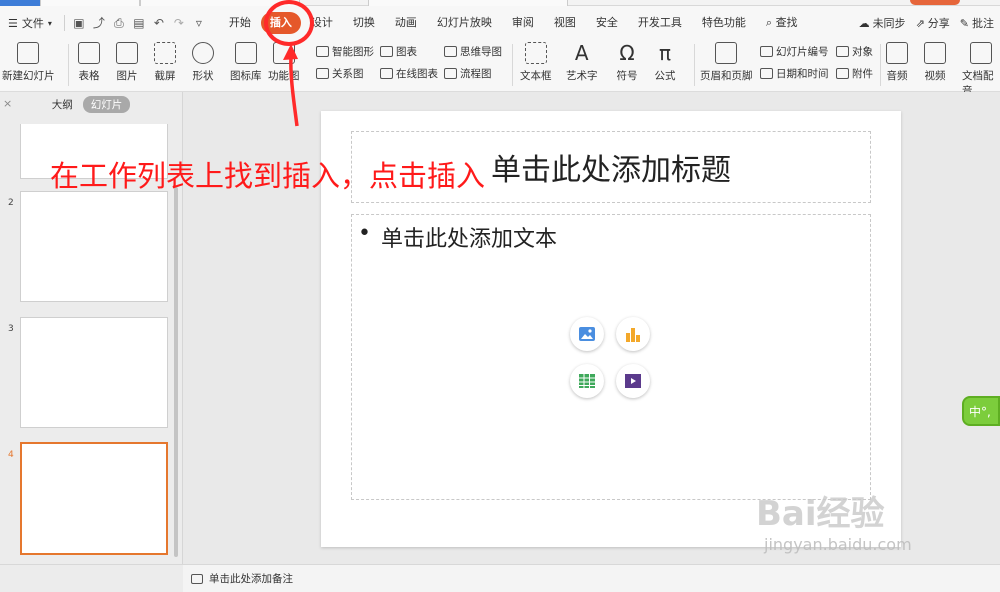 The height and width of the screenshot is (592, 1000). Describe the element at coordinates (99, 23) in the screenshot. I see `export-icon: ⤴` at that location.